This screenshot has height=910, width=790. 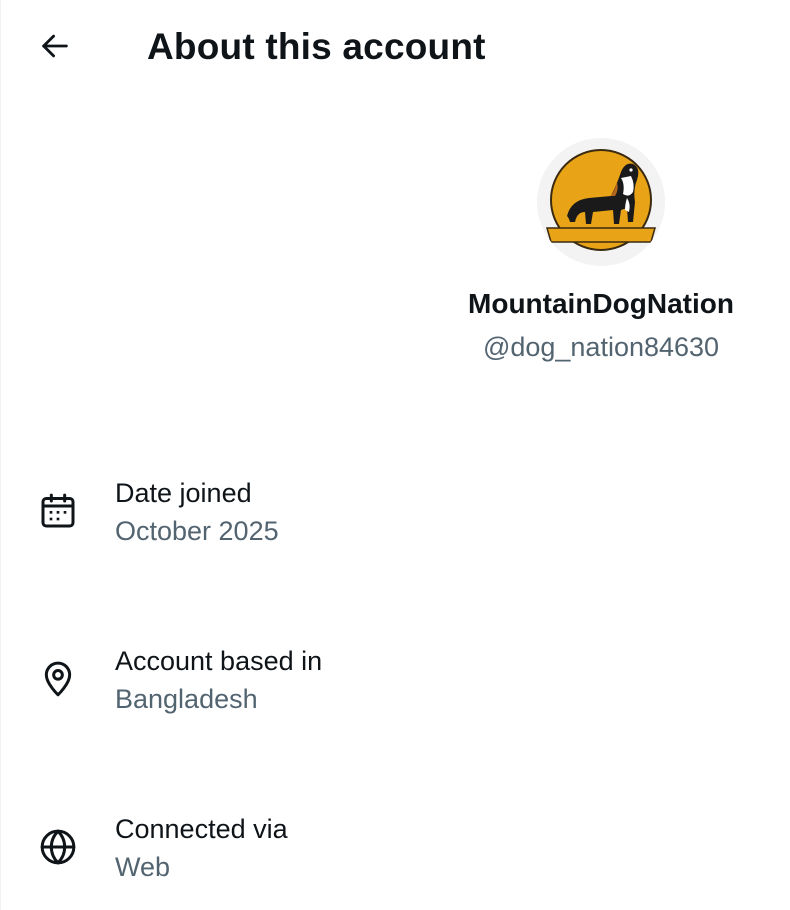 What do you see at coordinates (601, 202) in the screenshot?
I see `avatar` at bounding box center [601, 202].